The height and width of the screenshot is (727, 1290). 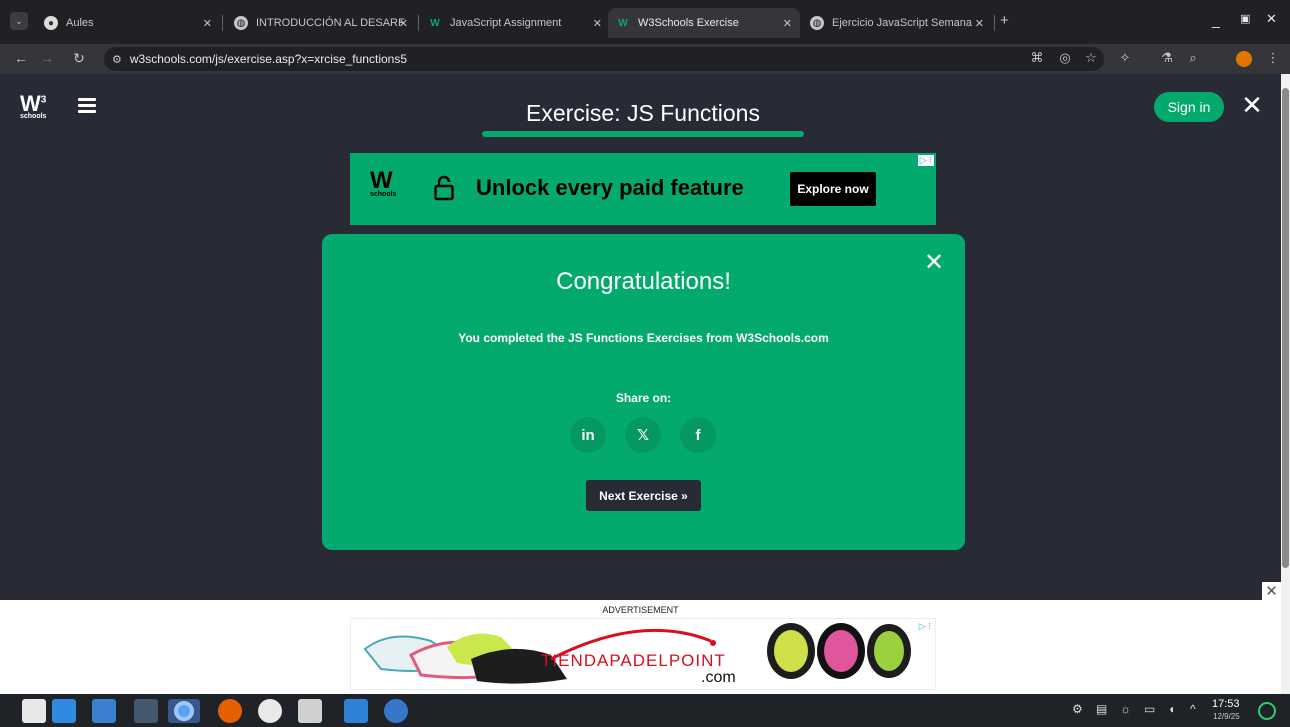 What do you see at coordinates (1125, 709) in the screenshot?
I see `brightness-tray-icon: ☼` at bounding box center [1125, 709].